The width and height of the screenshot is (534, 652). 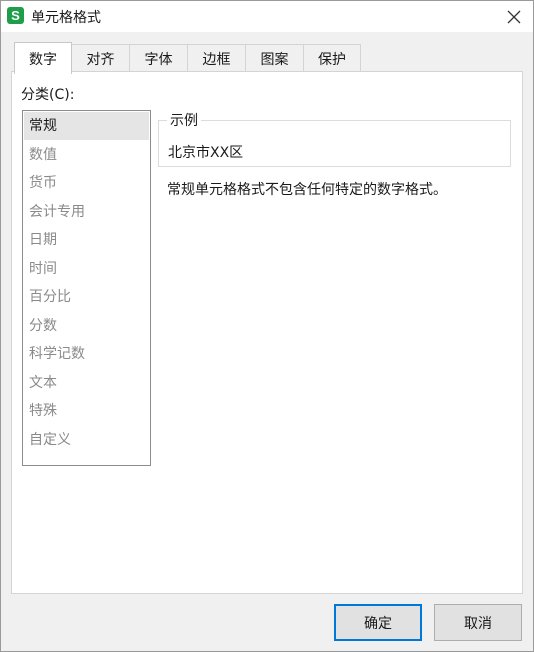 What do you see at coordinates (267, 16) in the screenshot?
I see `title-bar: S 单元格格式` at bounding box center [267, 16].